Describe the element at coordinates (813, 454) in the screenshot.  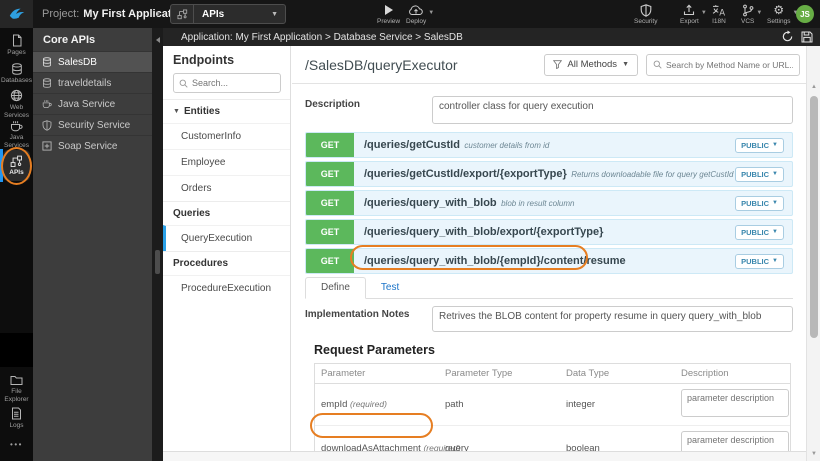
I see `scroll-down-arrow: ▼` at that location.